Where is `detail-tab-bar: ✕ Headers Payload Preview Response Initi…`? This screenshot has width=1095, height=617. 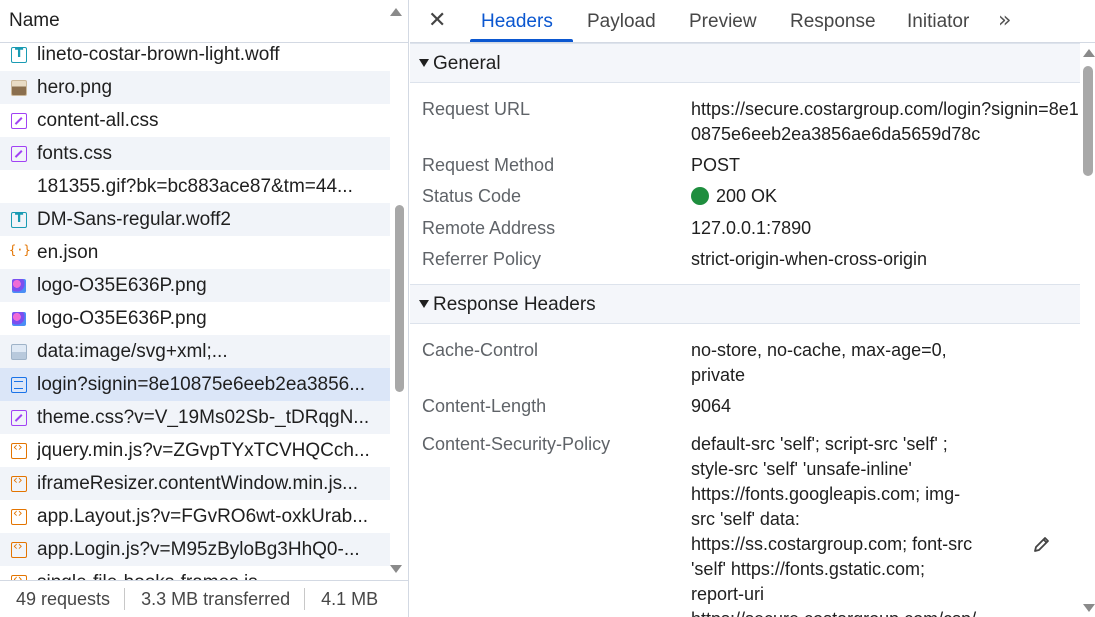 detail-tab-bar: ✕ Headers Payload Preview Response Initi… is located at coordinates (752, 21).